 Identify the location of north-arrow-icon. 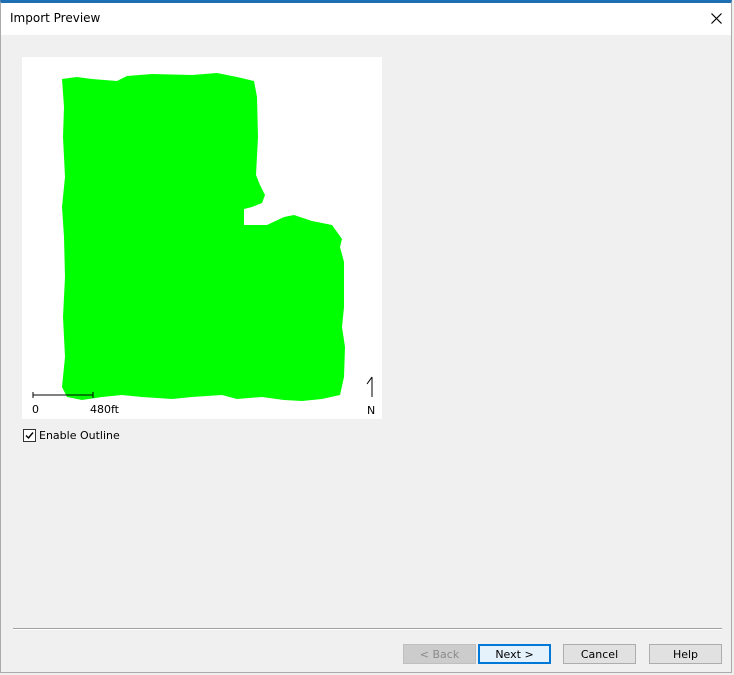
(369, 386).